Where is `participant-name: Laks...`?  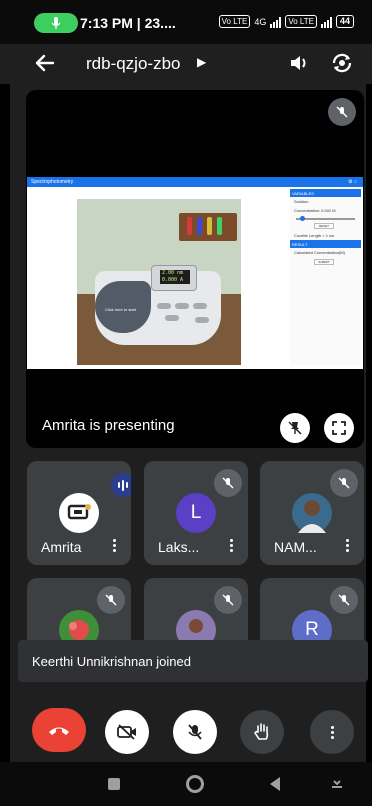 participant-name: Laks... is located at coordinates (179, 547).